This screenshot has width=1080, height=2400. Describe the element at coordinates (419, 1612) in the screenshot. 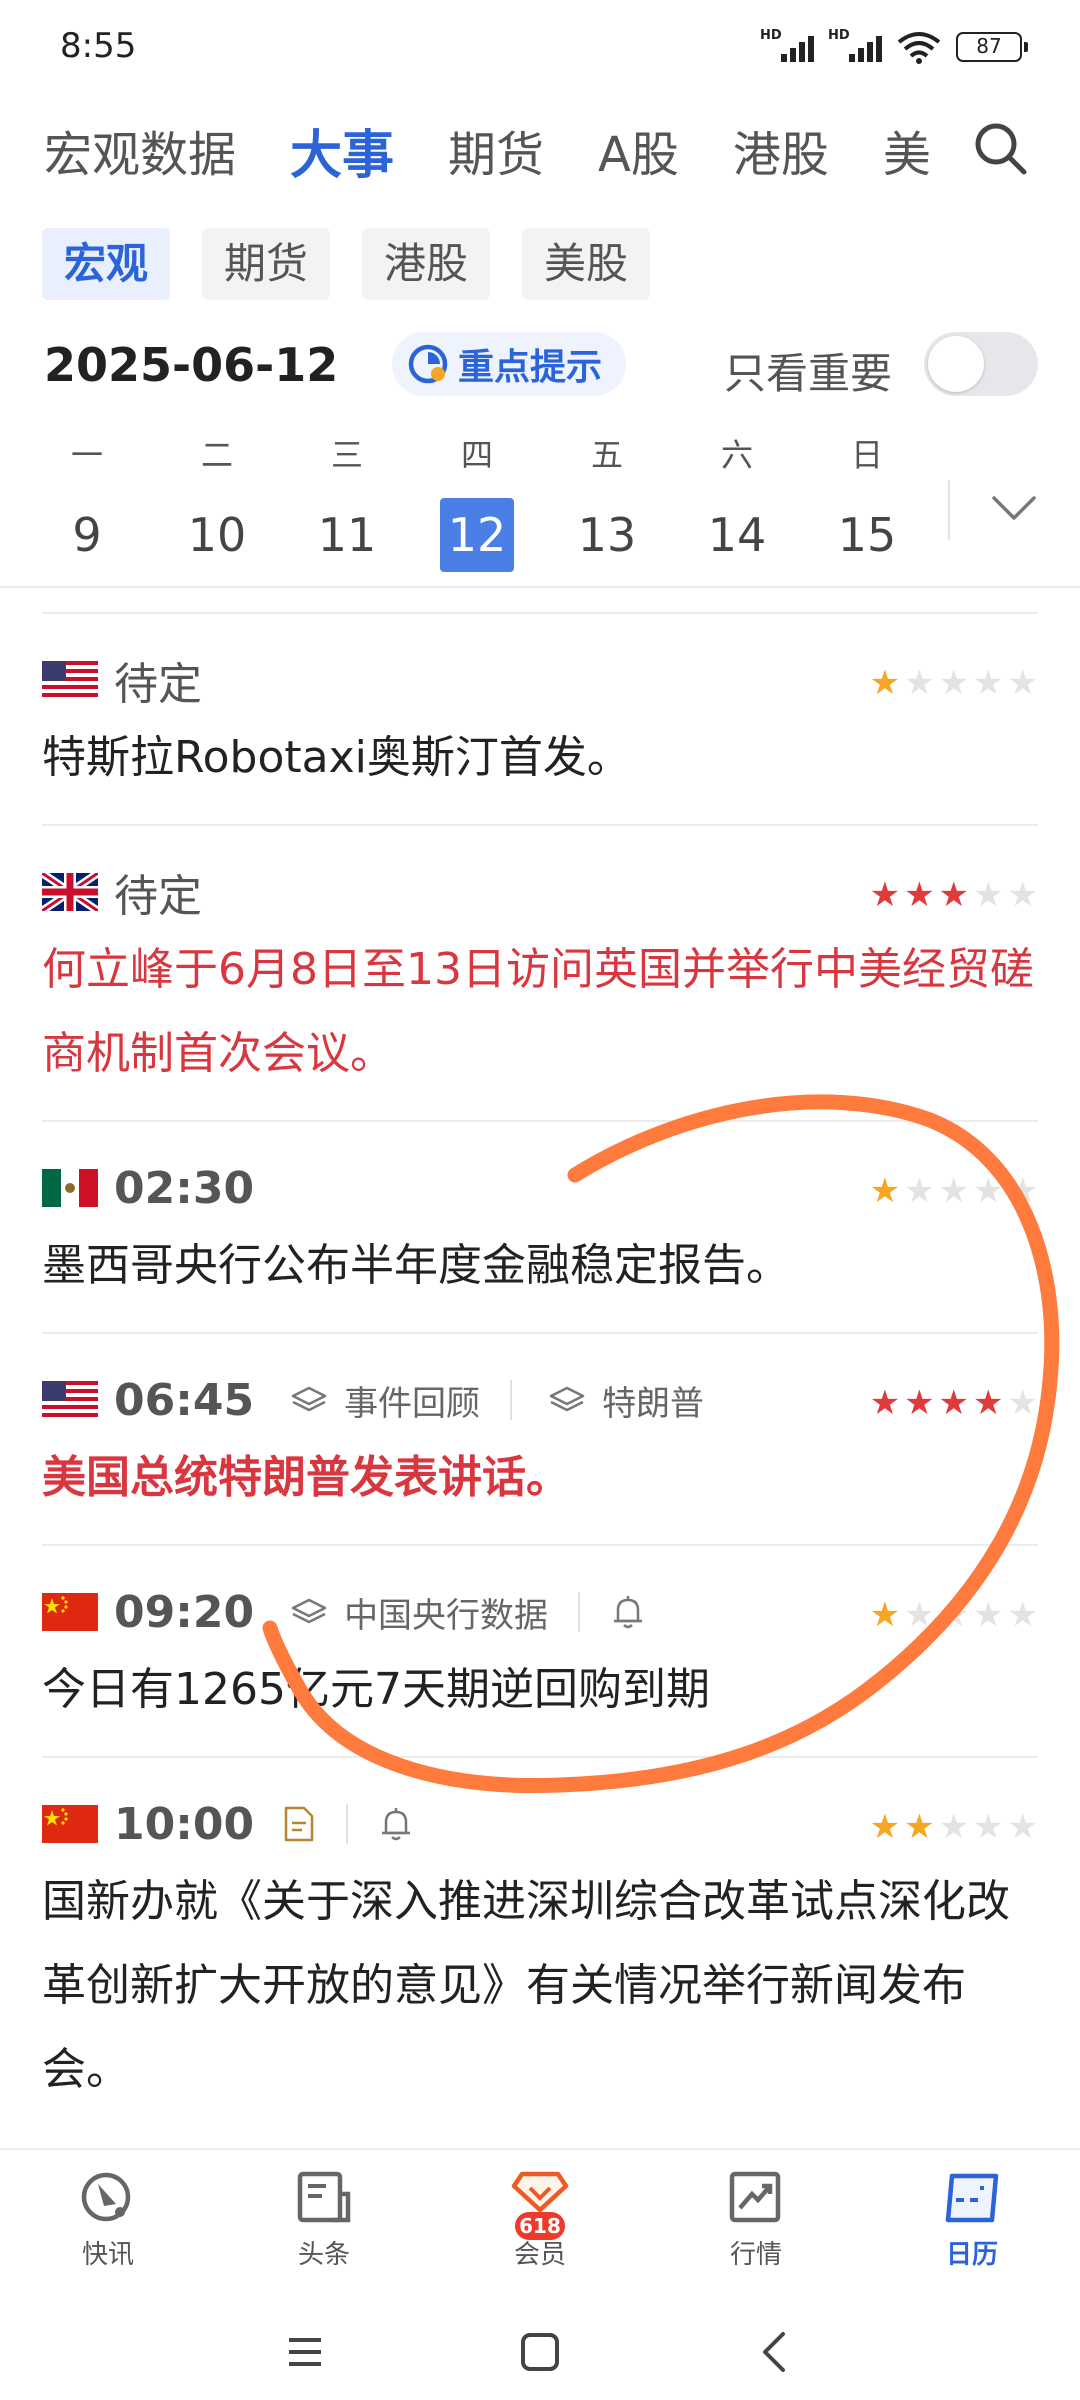

I see `tag-pboc-data: 中国央行数据` at that location.